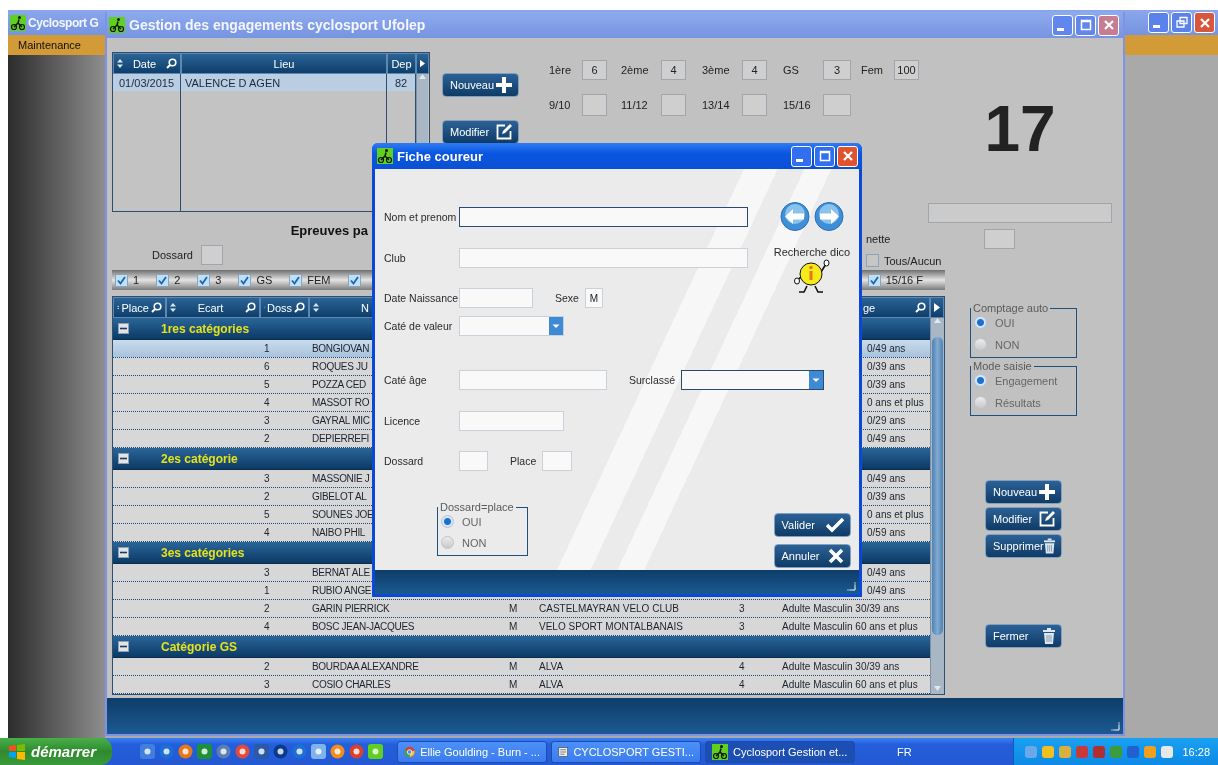 This screenshot has height=765, width=1218. I want to click on cancel-button: Annuler, so click(812, 556).